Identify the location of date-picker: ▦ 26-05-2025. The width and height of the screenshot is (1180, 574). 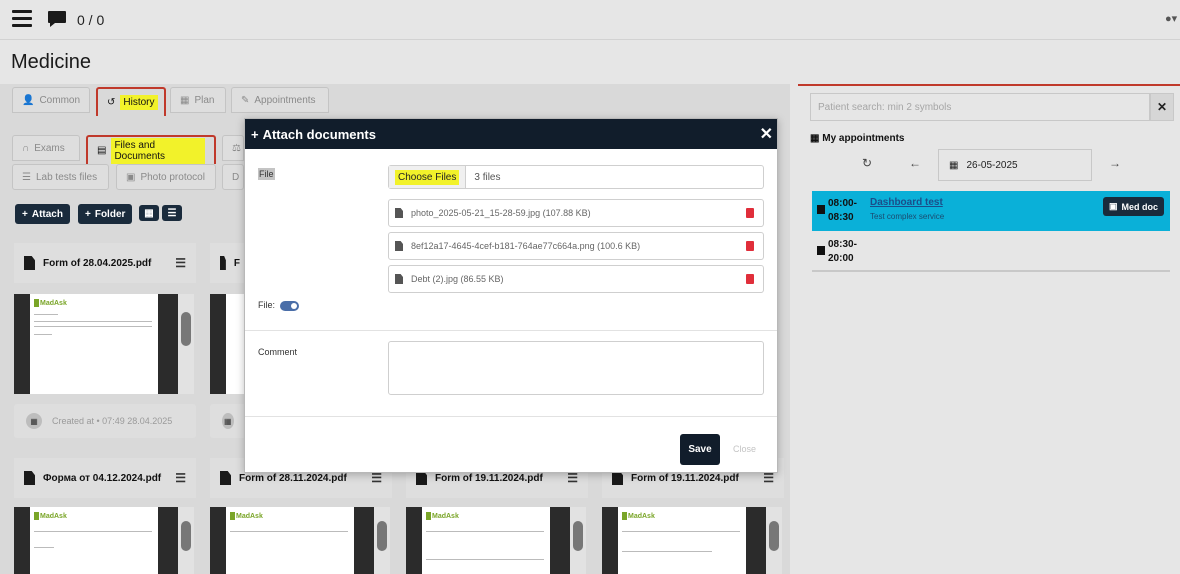
(1015, 165).